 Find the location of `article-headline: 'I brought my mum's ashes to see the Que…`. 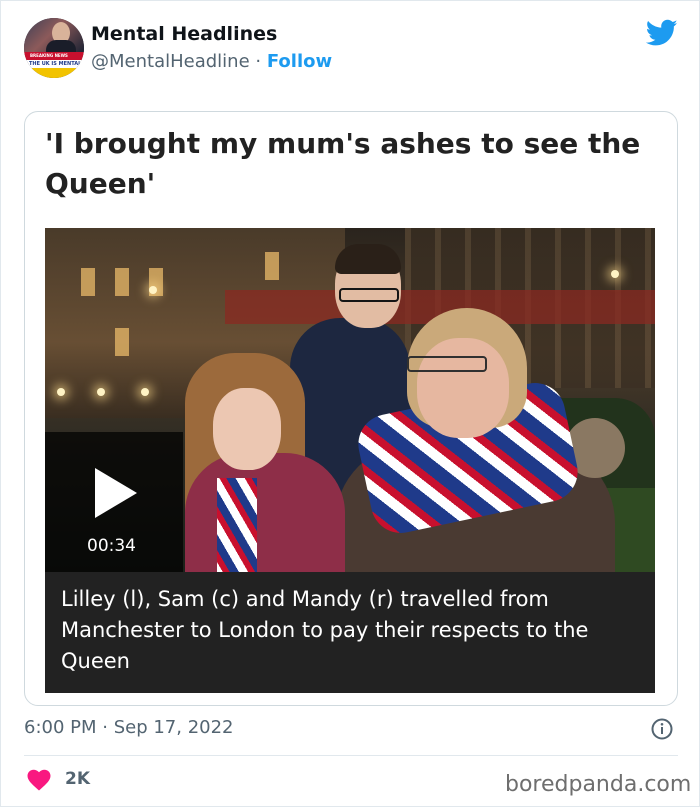

article-headline: 'I brought my mum's ashes to see the Que… is located at coordinates (345, 164).